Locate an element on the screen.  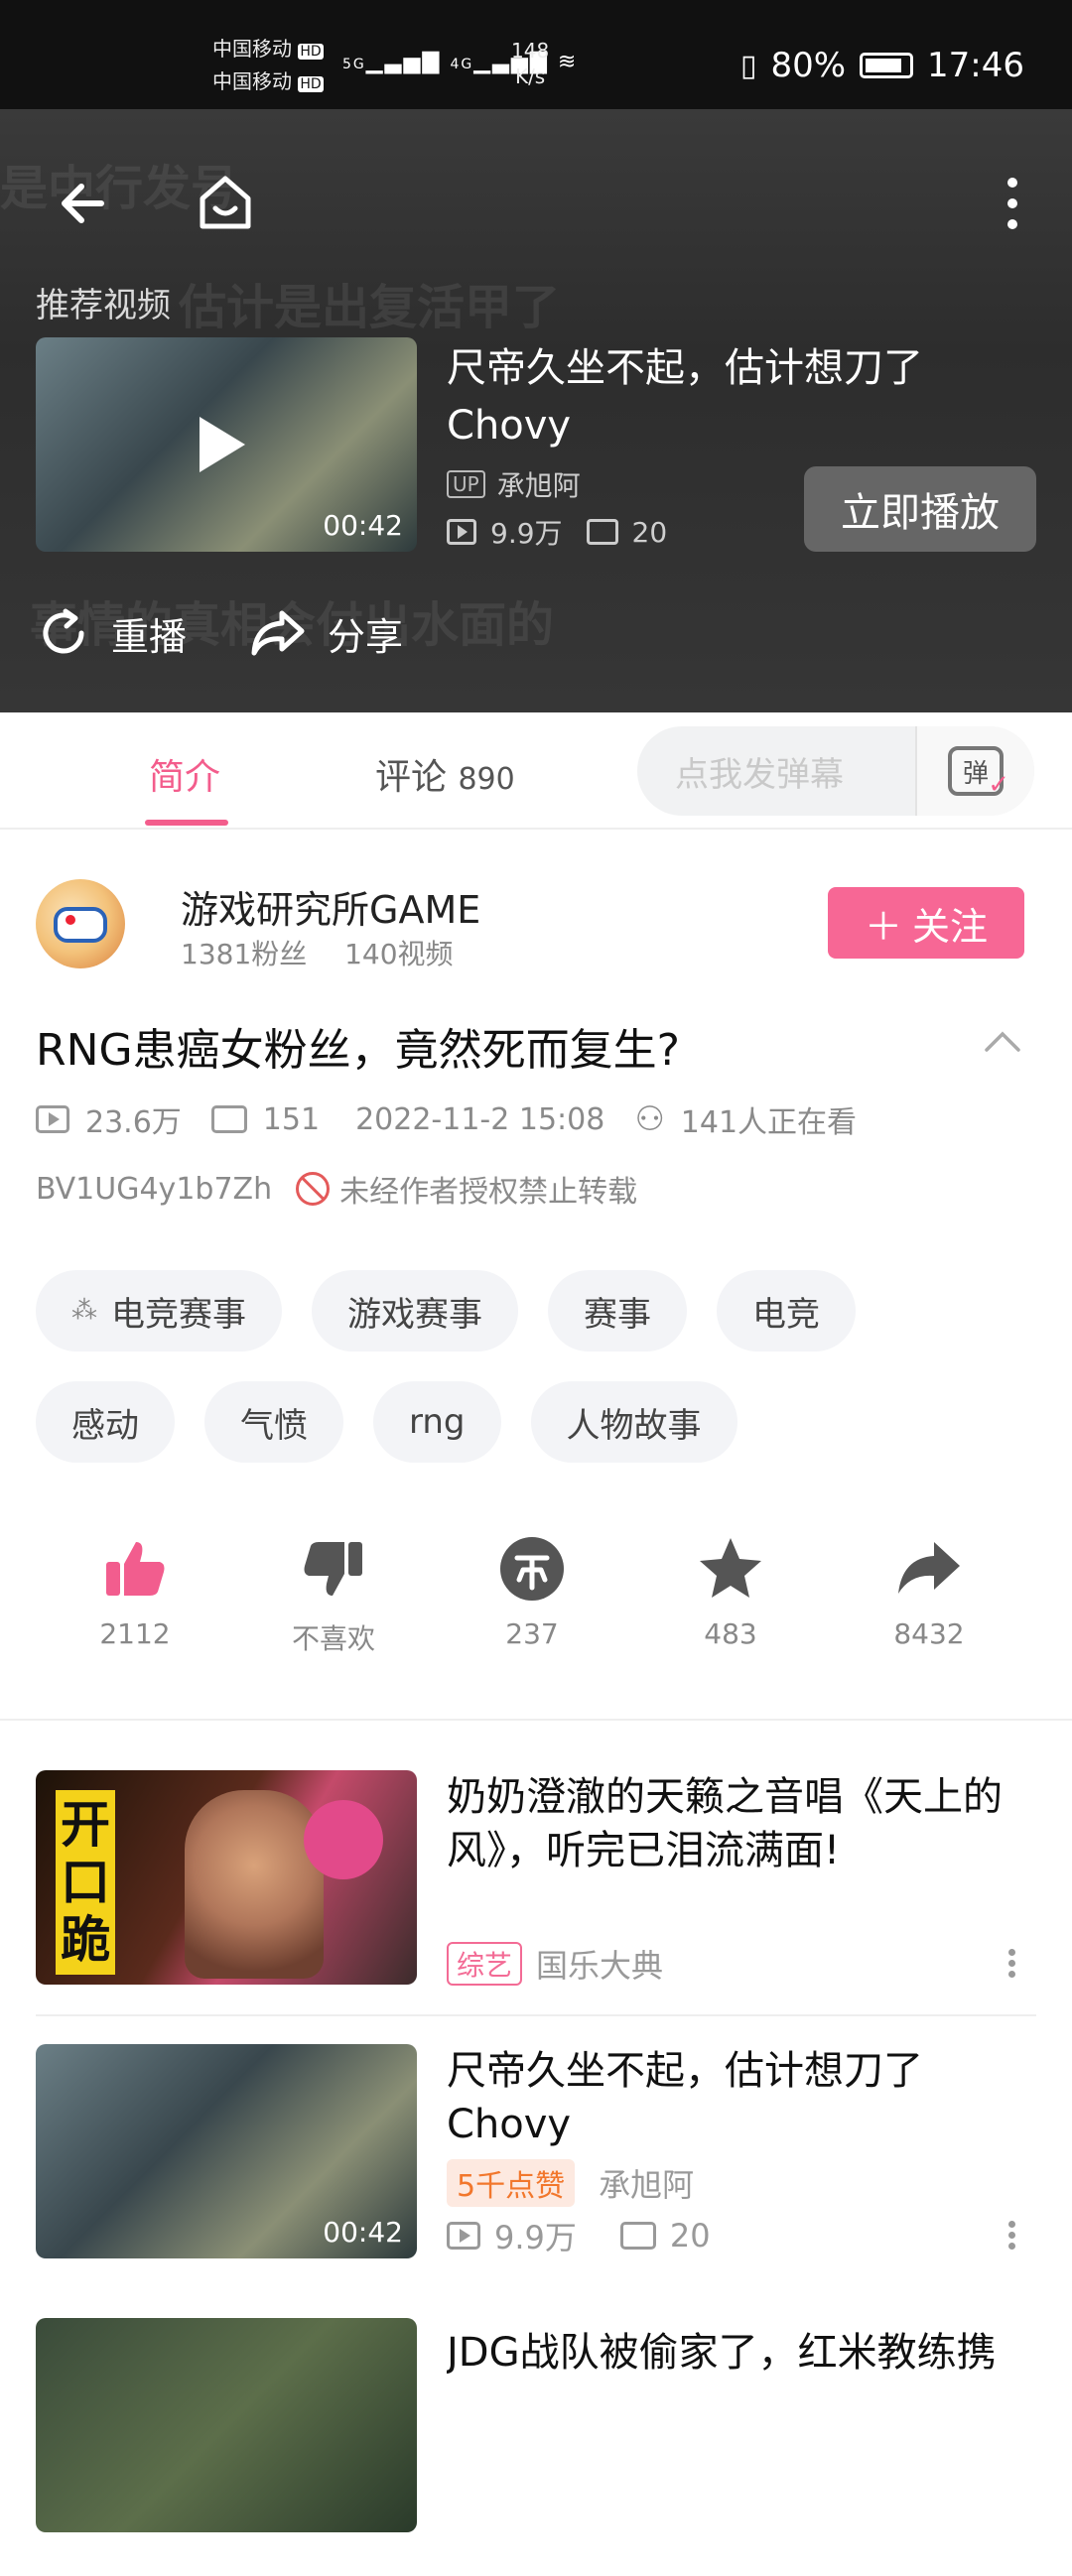
tag-item: 赛事 is located at coordinates (617, 1311).